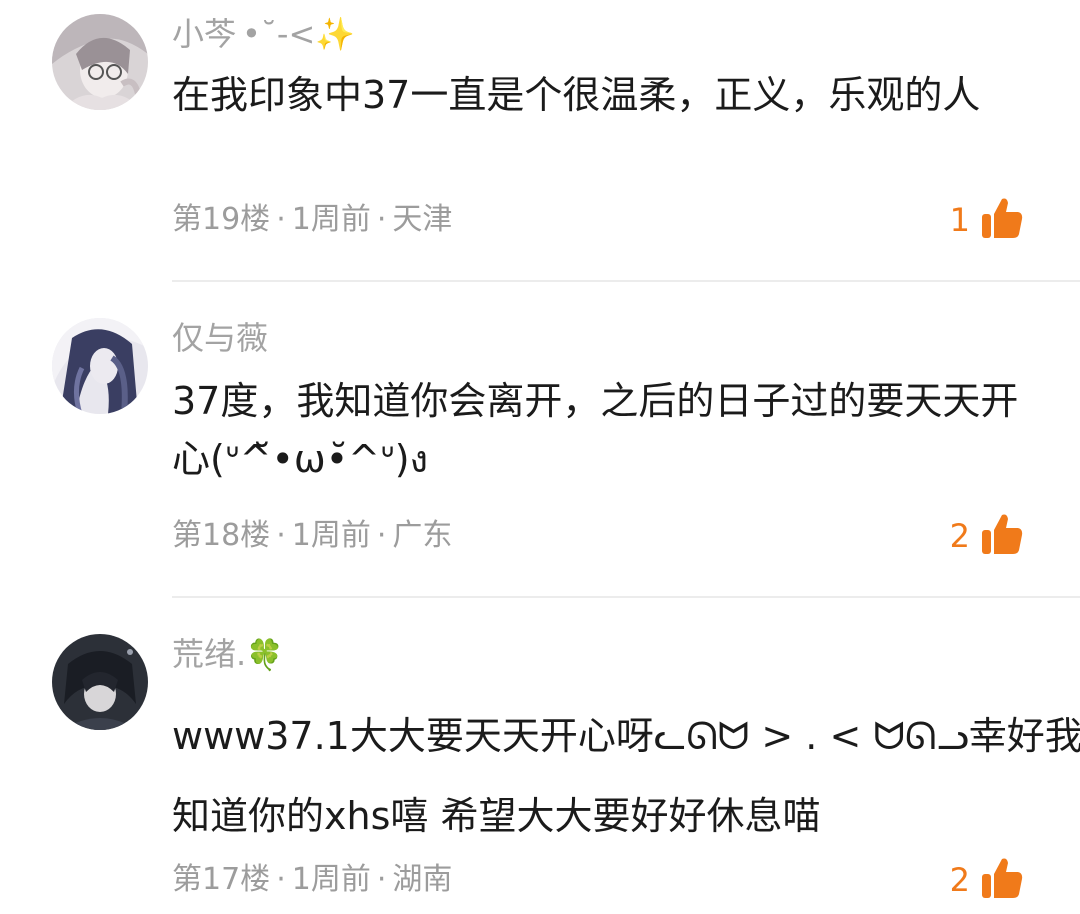 Image resolution: width=1080 pixels, height=914 pixels. I want to click on like-count: 1, so click(959, 220).